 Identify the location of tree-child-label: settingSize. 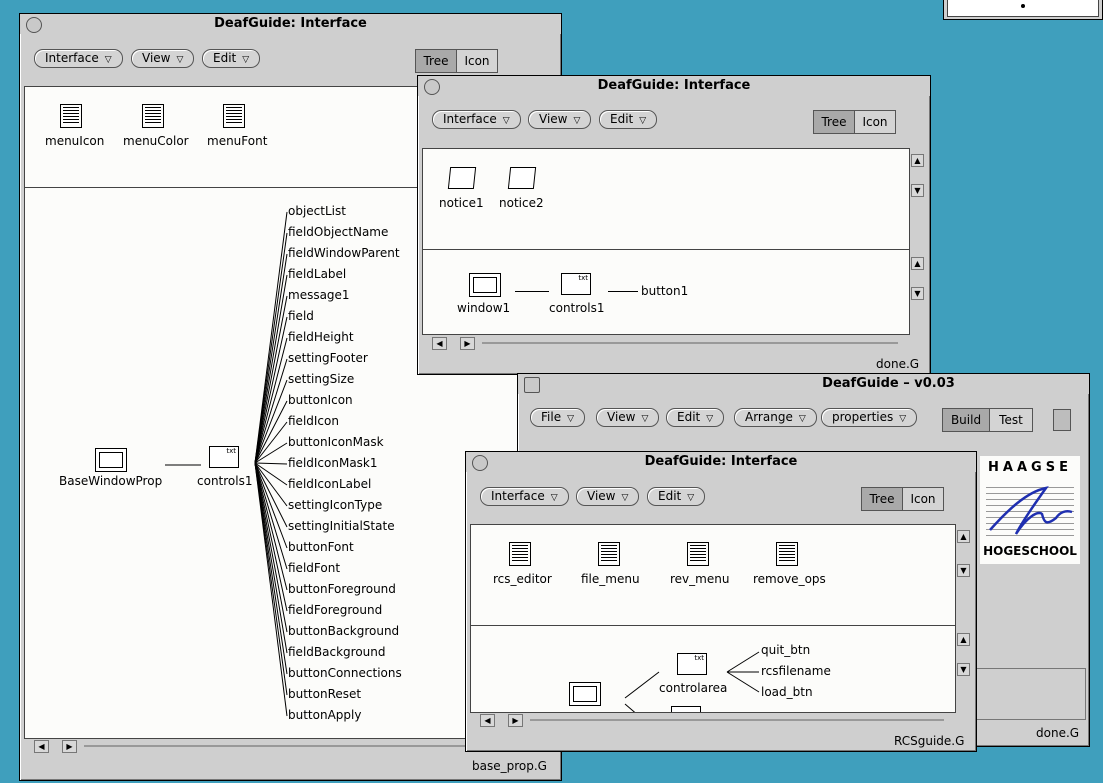
(321, 379).